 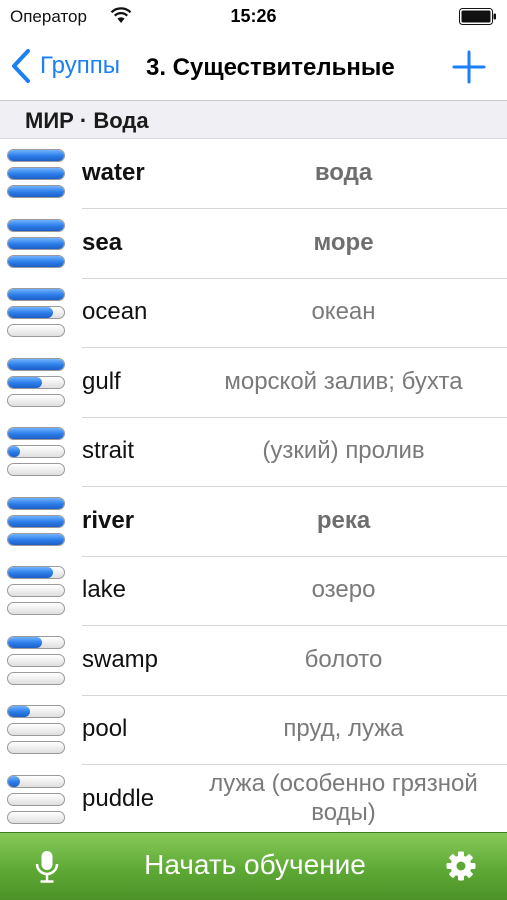 I want to click on word-translation: болото, so click(x=343, y=659).